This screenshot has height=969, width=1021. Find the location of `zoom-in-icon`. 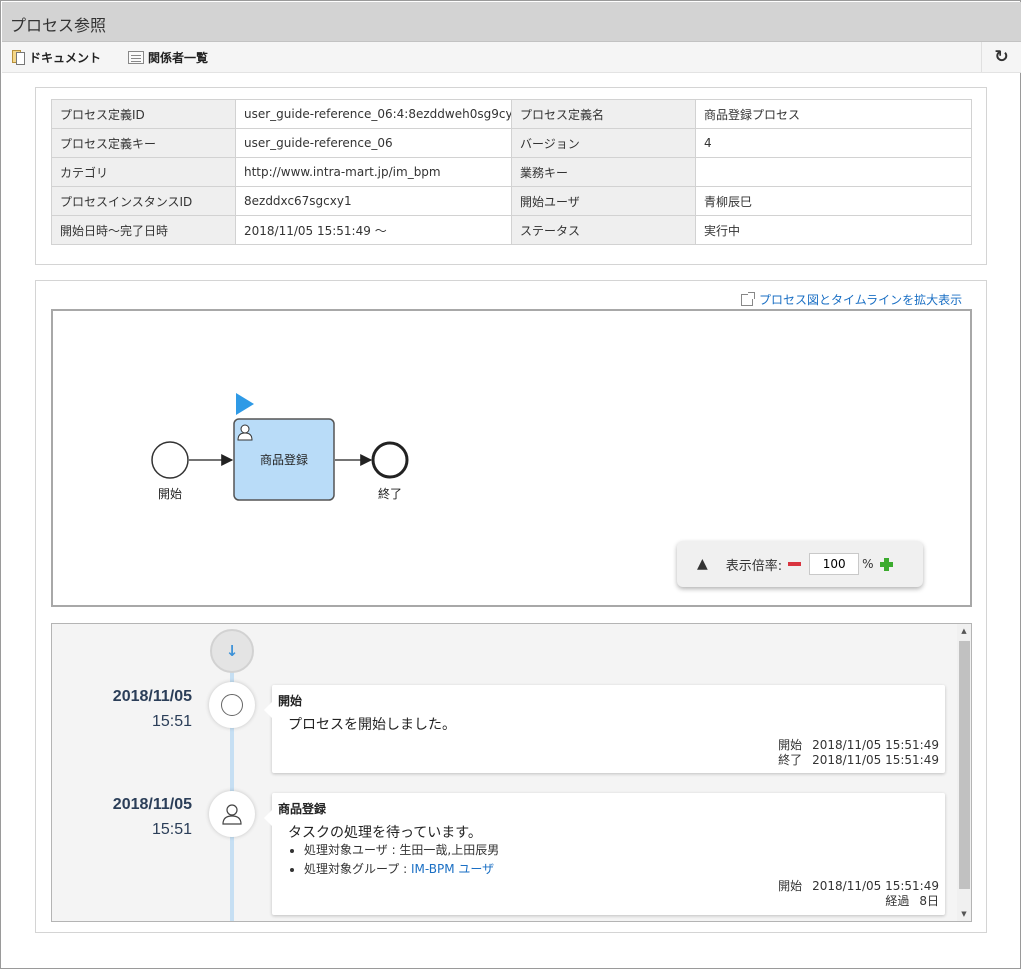

zoom-in-icon is located at coordinates (886, 564).